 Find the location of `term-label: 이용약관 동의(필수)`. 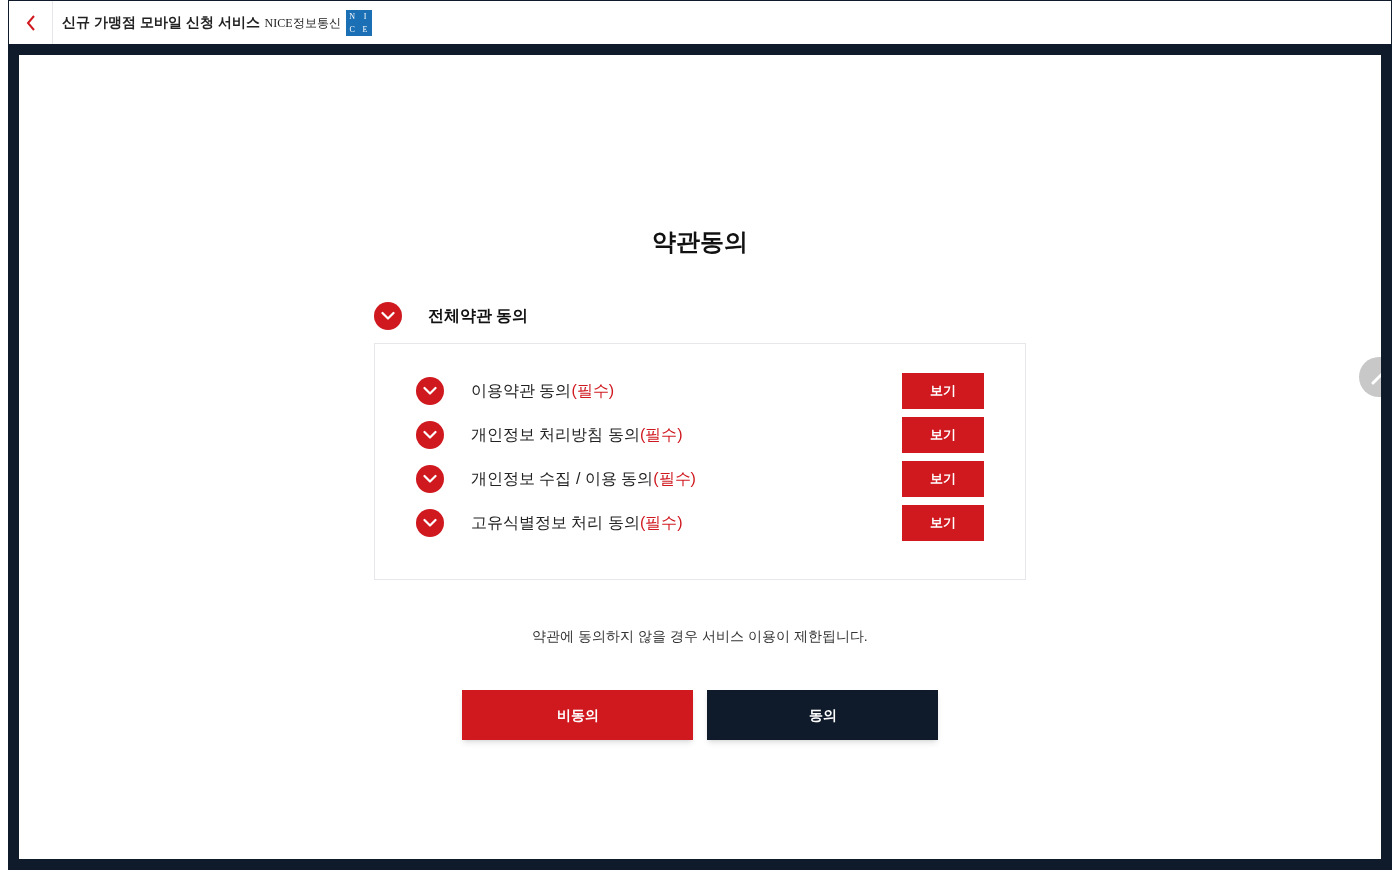

term-label: 이용약관 동의(필수) is located at coordinates (543, 391).